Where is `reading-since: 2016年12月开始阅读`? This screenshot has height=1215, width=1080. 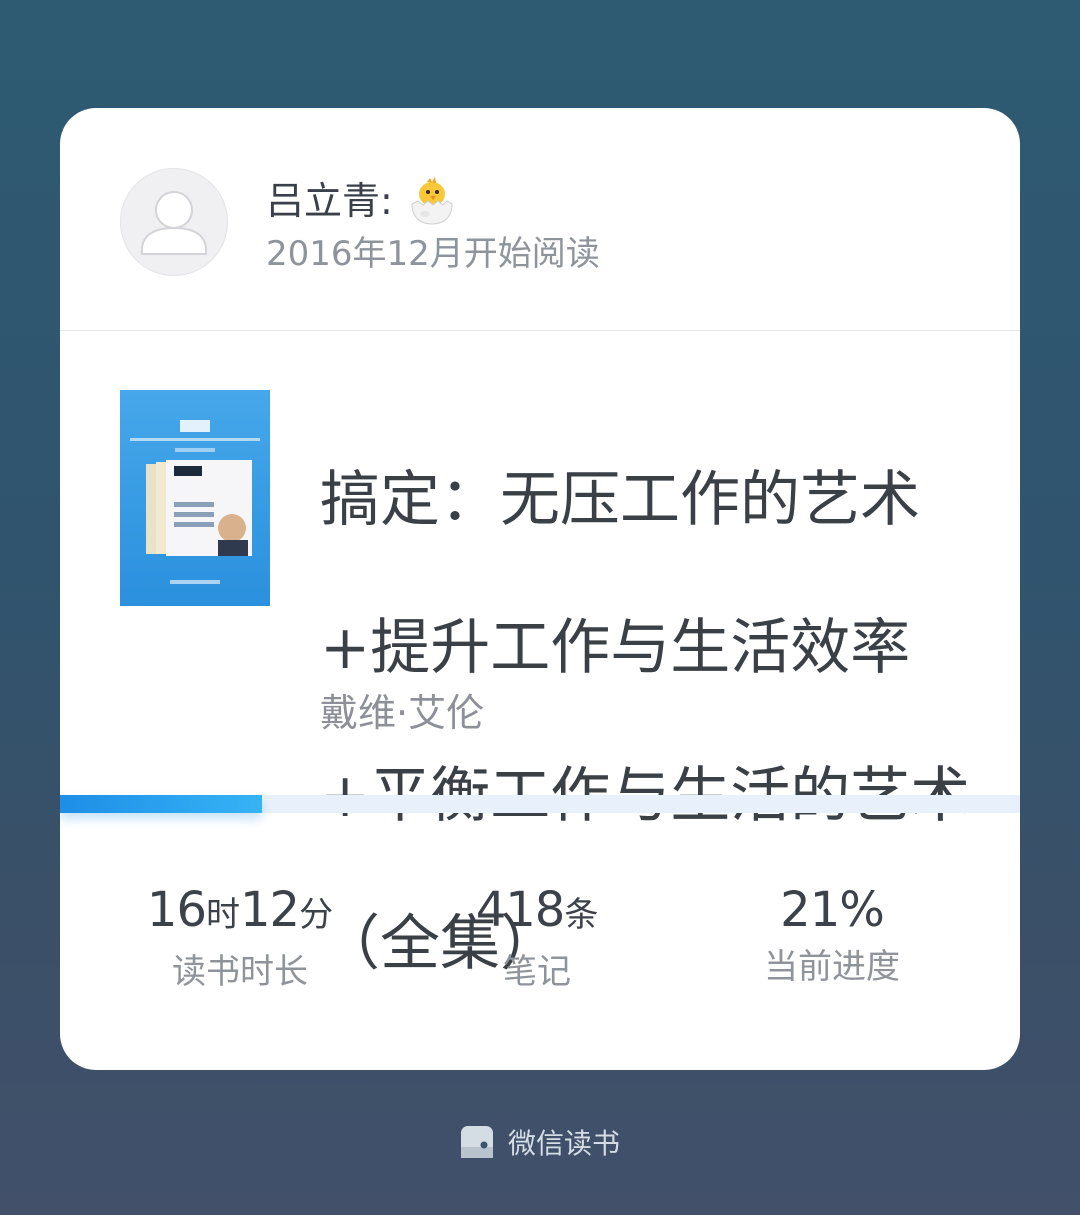 reading-since: 2016年12月开始阅读 is located at coordinates (433, 254).